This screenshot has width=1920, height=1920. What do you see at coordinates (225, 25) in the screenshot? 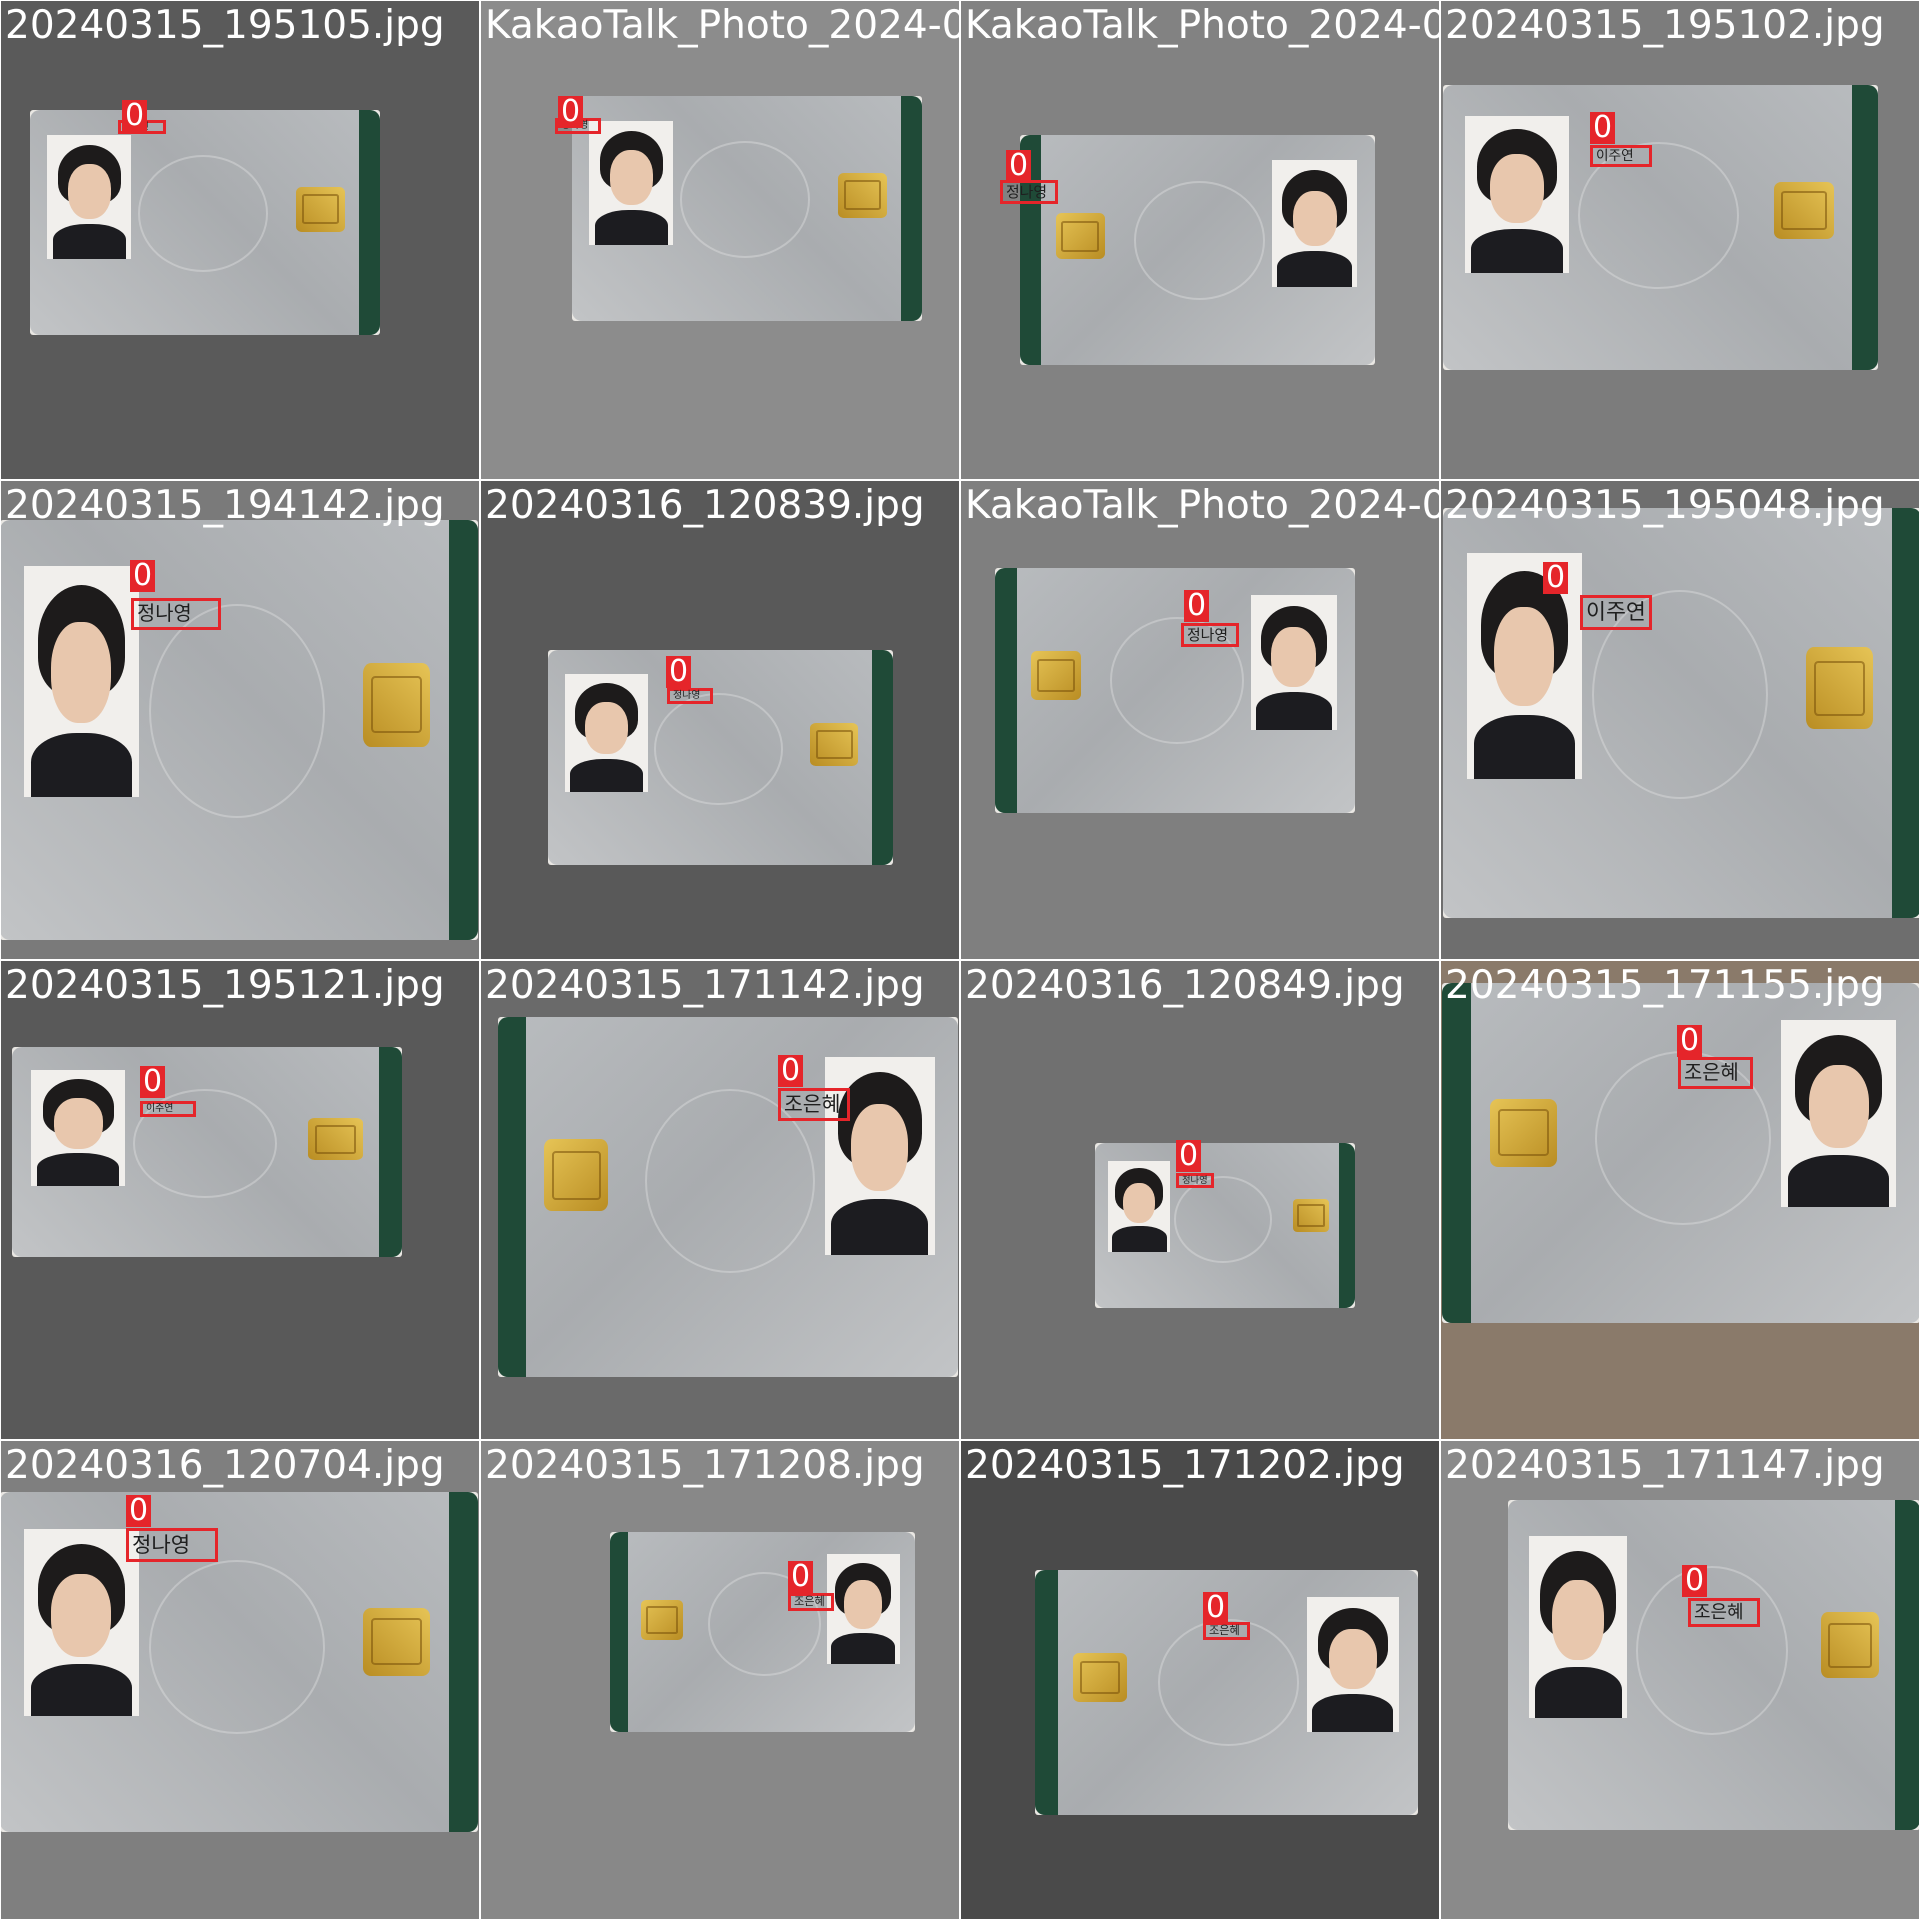
I see `tile-filename: 20240315_195105.jpg` at bounding box center [225, 25].